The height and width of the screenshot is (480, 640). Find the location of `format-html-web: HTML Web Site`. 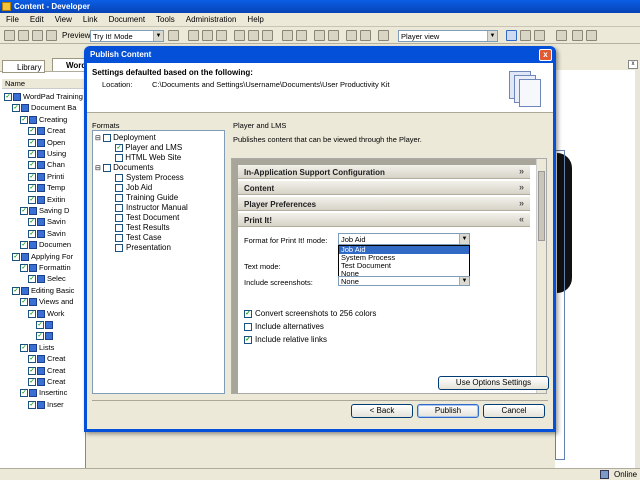

format-html-web: HTML Web Site is located at coordinates (148, 157).